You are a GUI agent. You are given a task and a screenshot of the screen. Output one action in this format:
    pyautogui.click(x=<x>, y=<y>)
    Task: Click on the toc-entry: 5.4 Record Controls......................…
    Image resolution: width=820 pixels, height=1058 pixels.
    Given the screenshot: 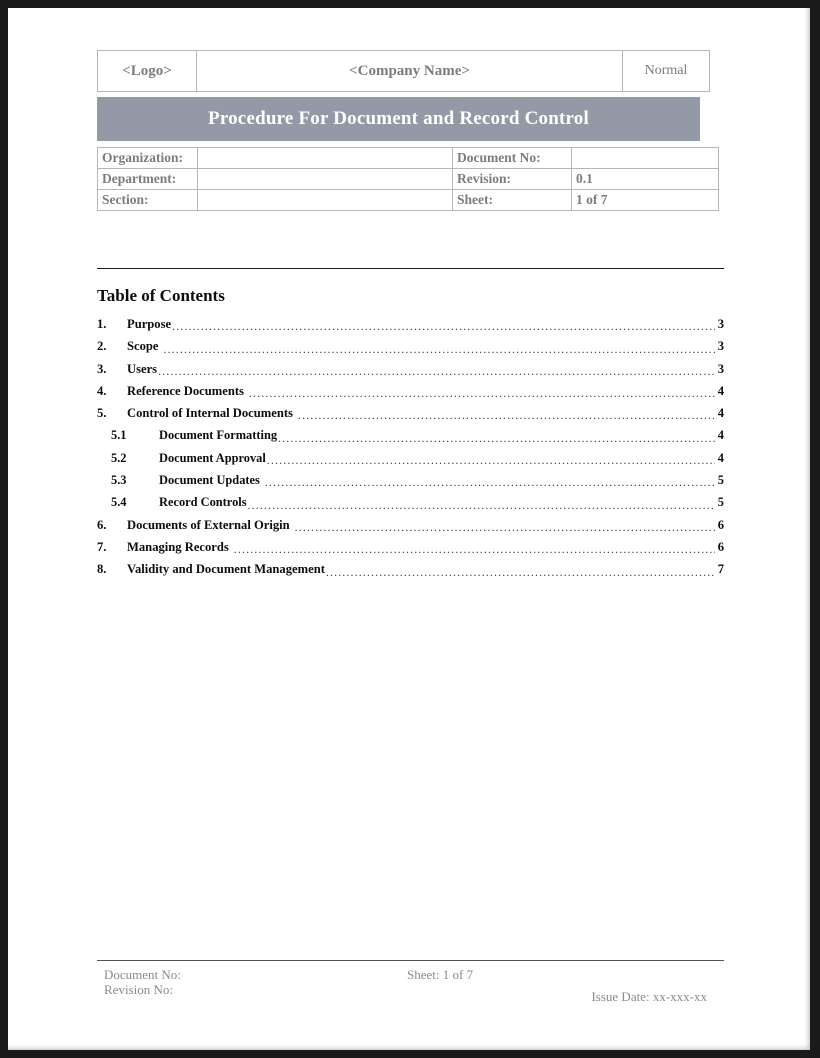 What is the action you would take?
    pyautogui.click(x=410, y=502)
    